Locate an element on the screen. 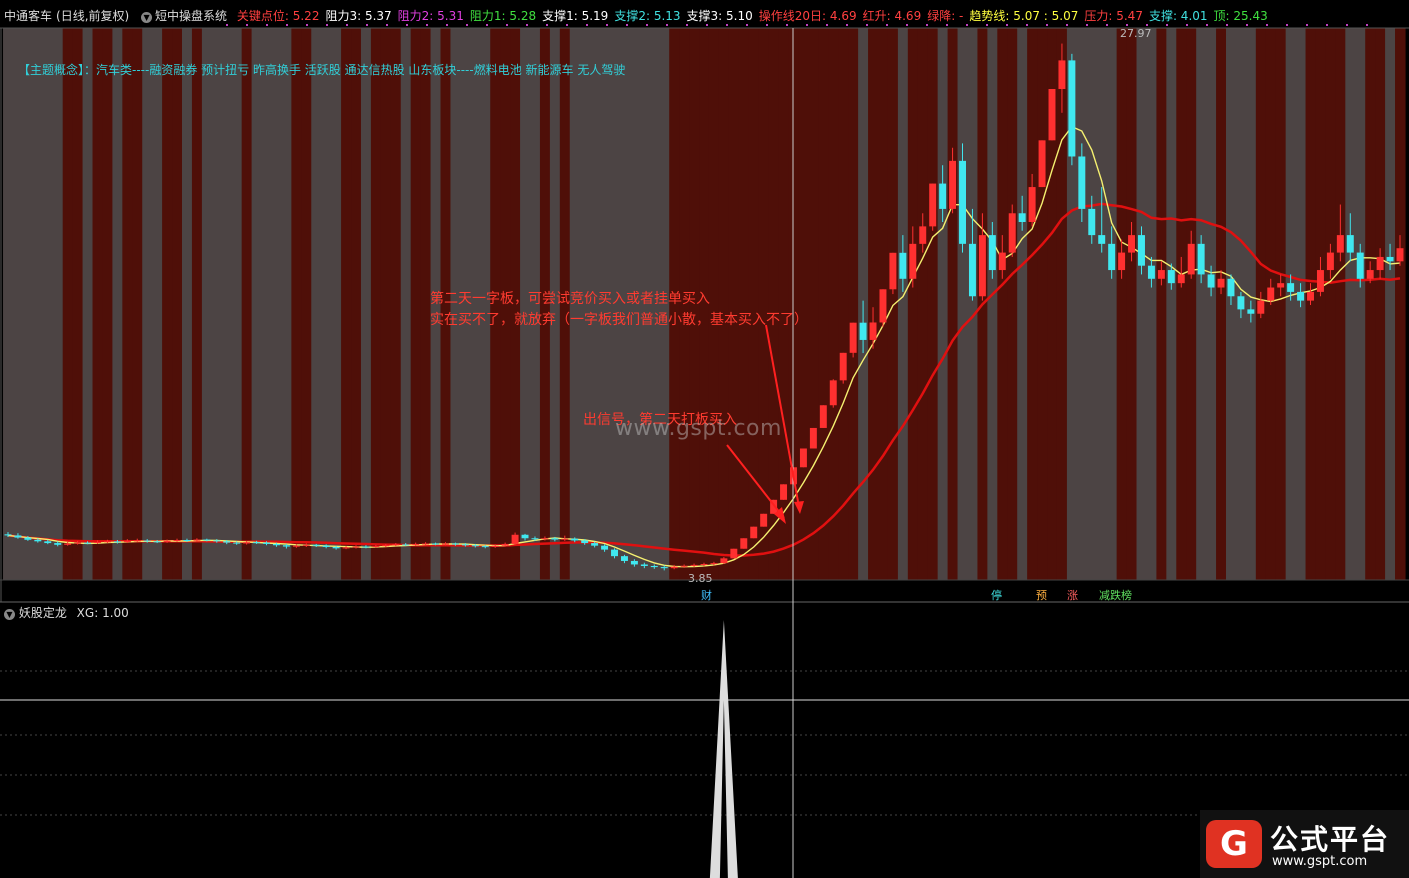  indicator-name: 妖股定龙 is located at coordinates (43, 613).